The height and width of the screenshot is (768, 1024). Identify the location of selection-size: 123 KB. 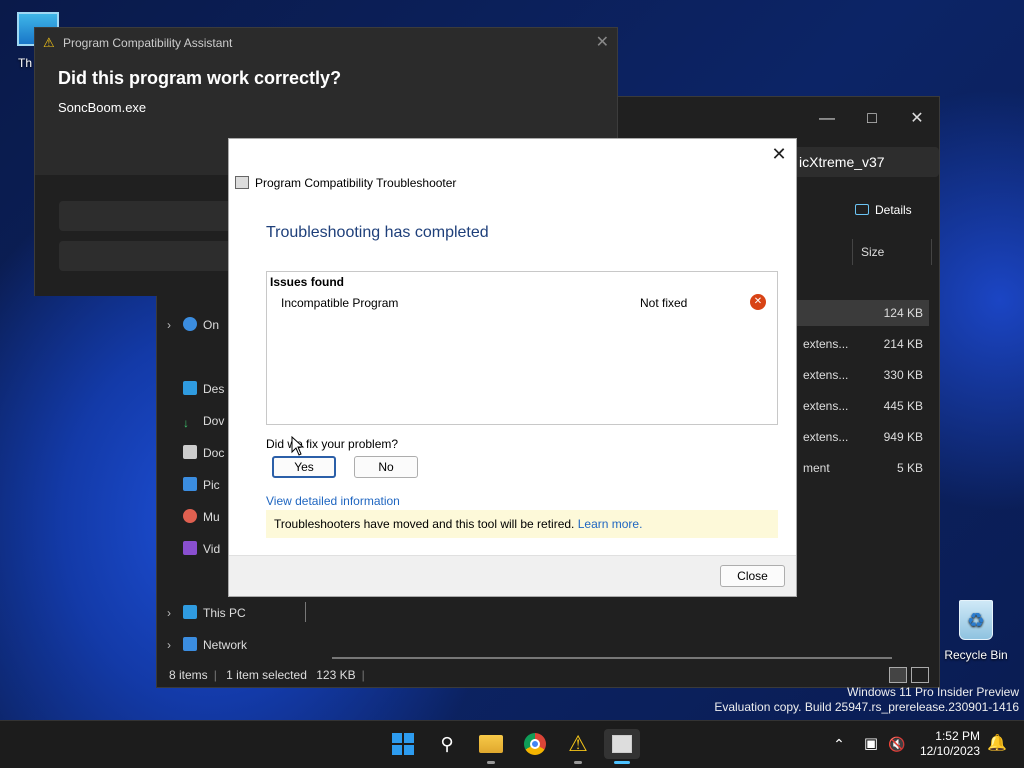
(336, 675).